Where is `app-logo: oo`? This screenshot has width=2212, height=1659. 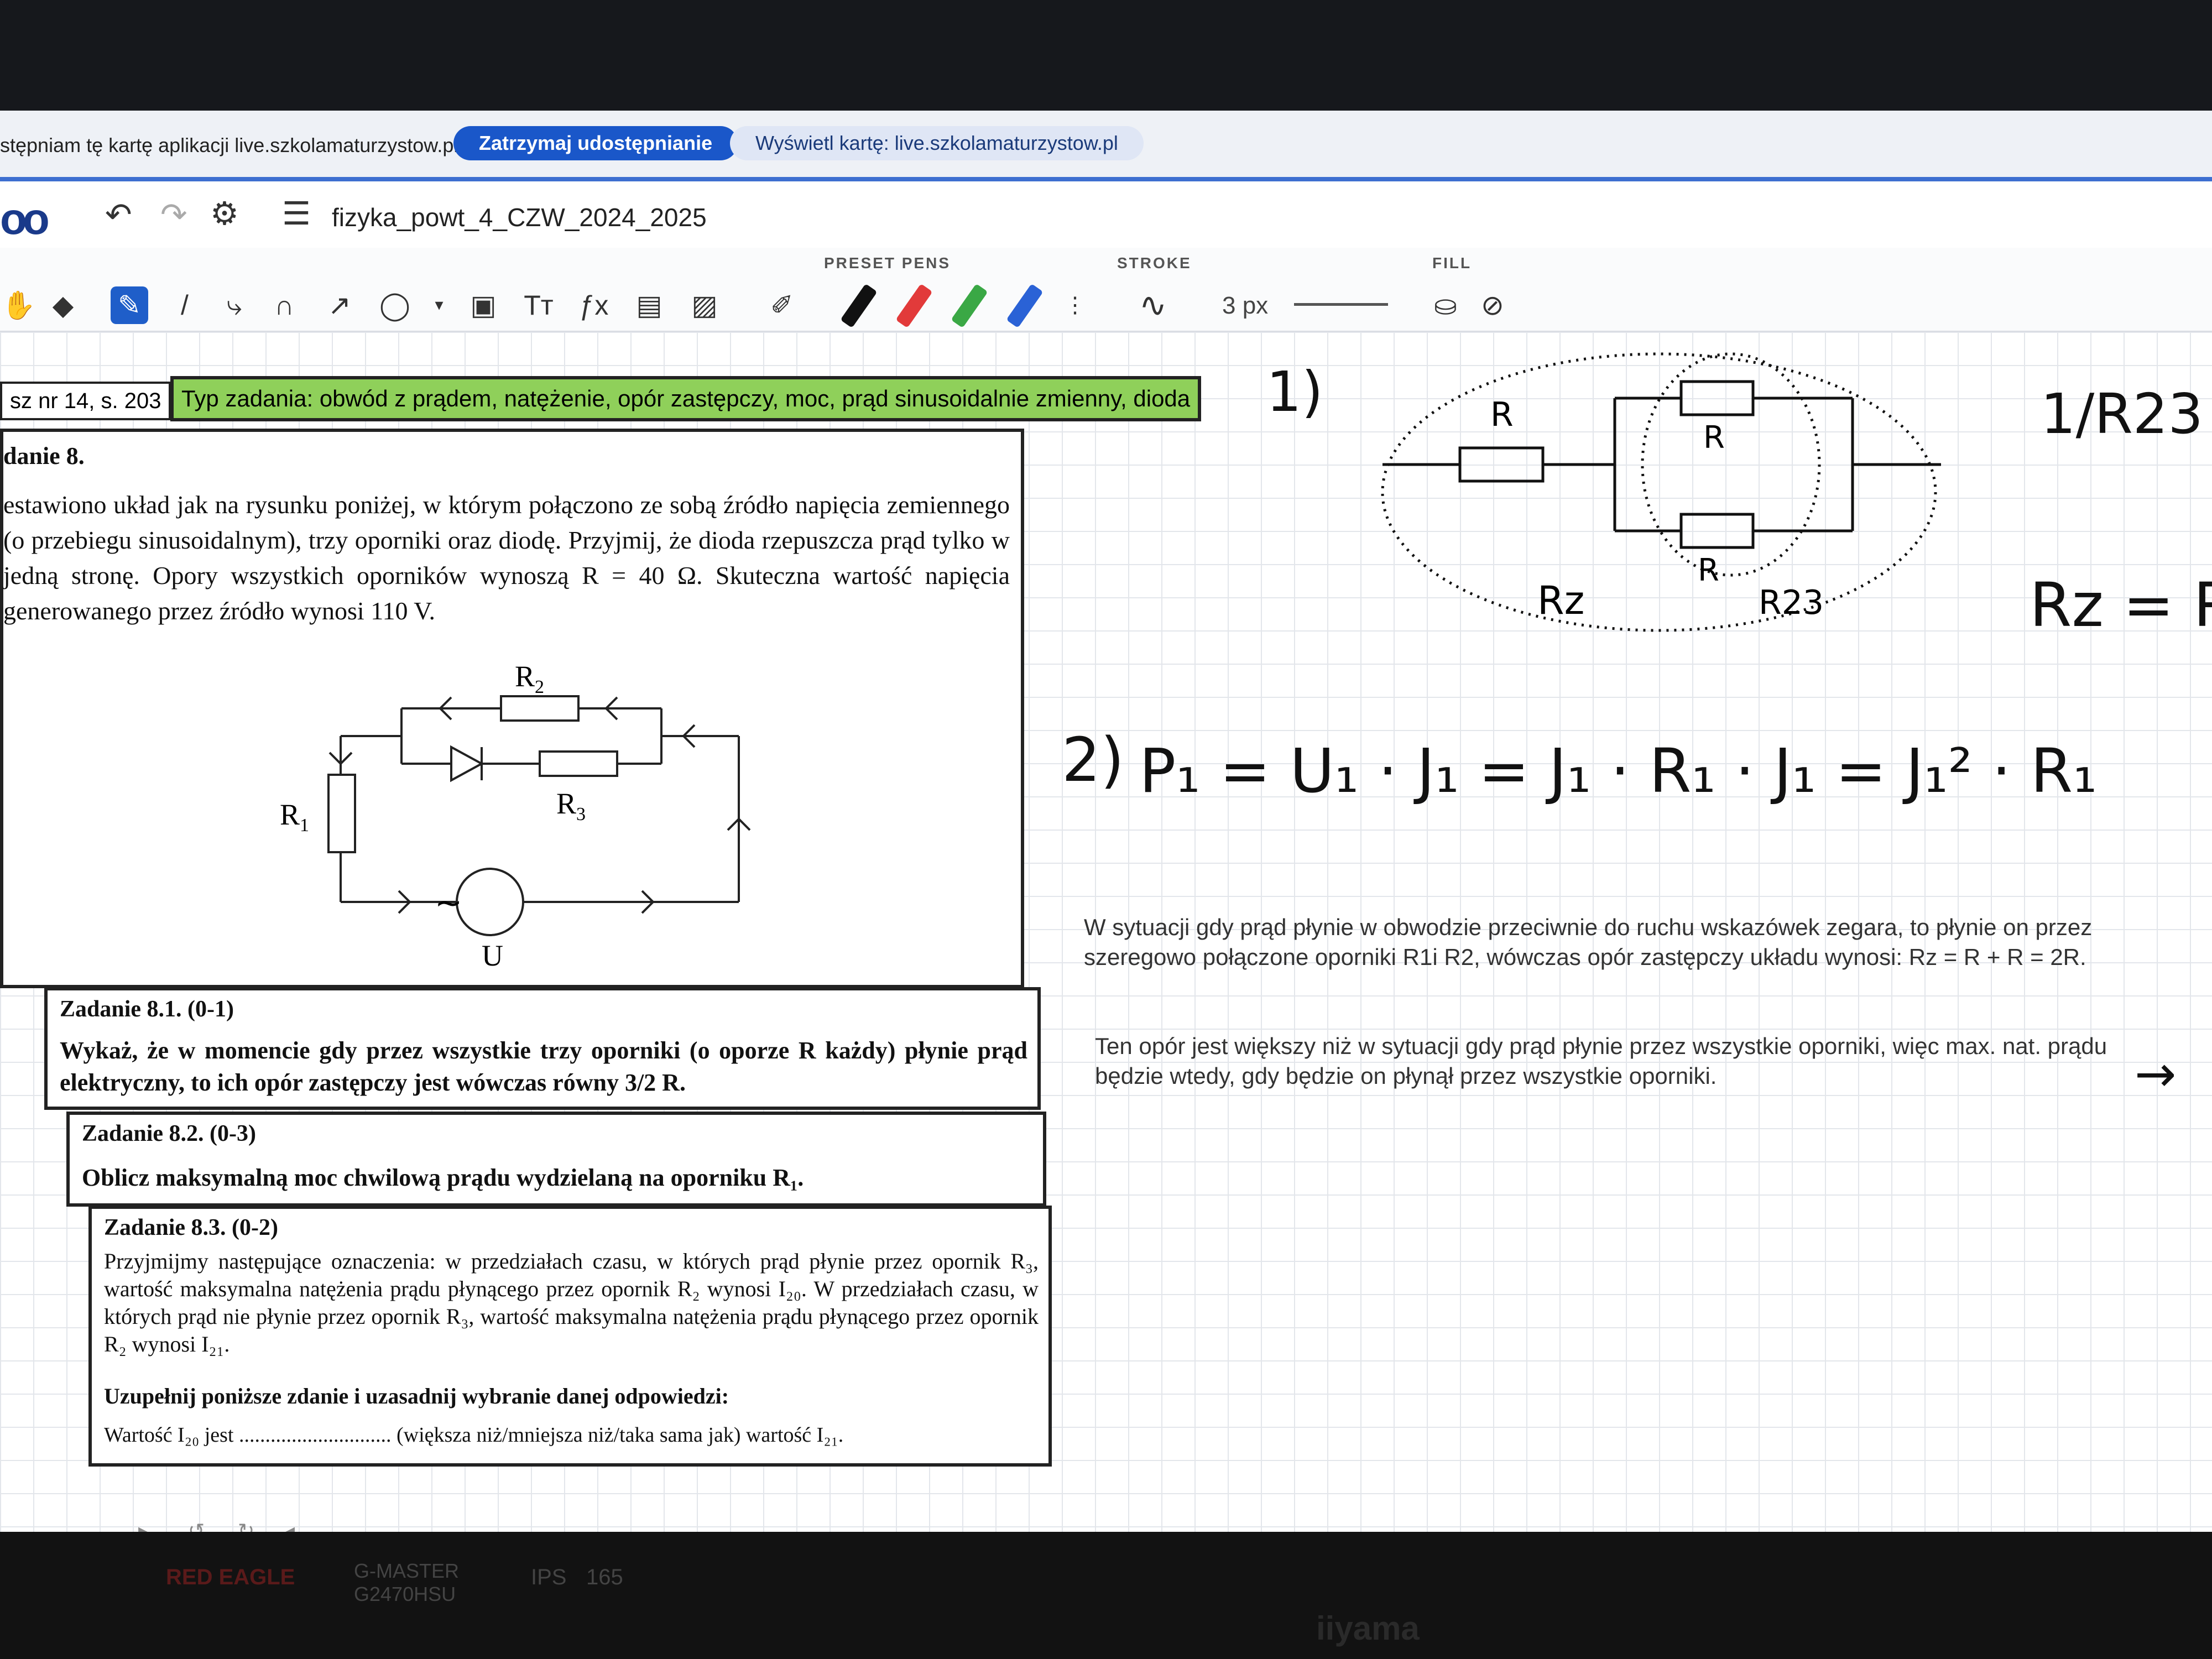 app-logo: oo is located at coordinates (25, 219).